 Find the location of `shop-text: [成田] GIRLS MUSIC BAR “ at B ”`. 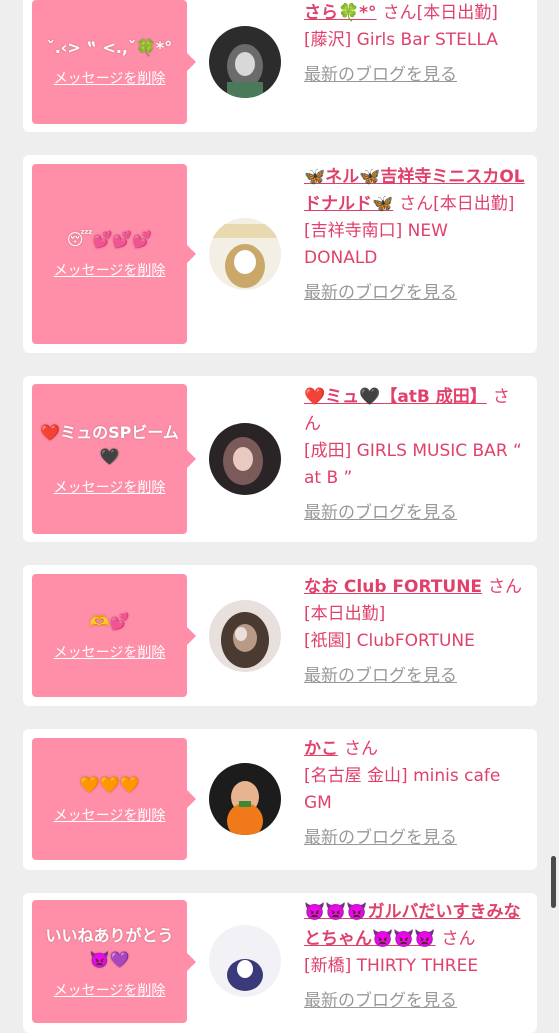

shop-text: [成田] GIRLS MUSIC BAR “ at B ” is located at coordinates (413, 464).